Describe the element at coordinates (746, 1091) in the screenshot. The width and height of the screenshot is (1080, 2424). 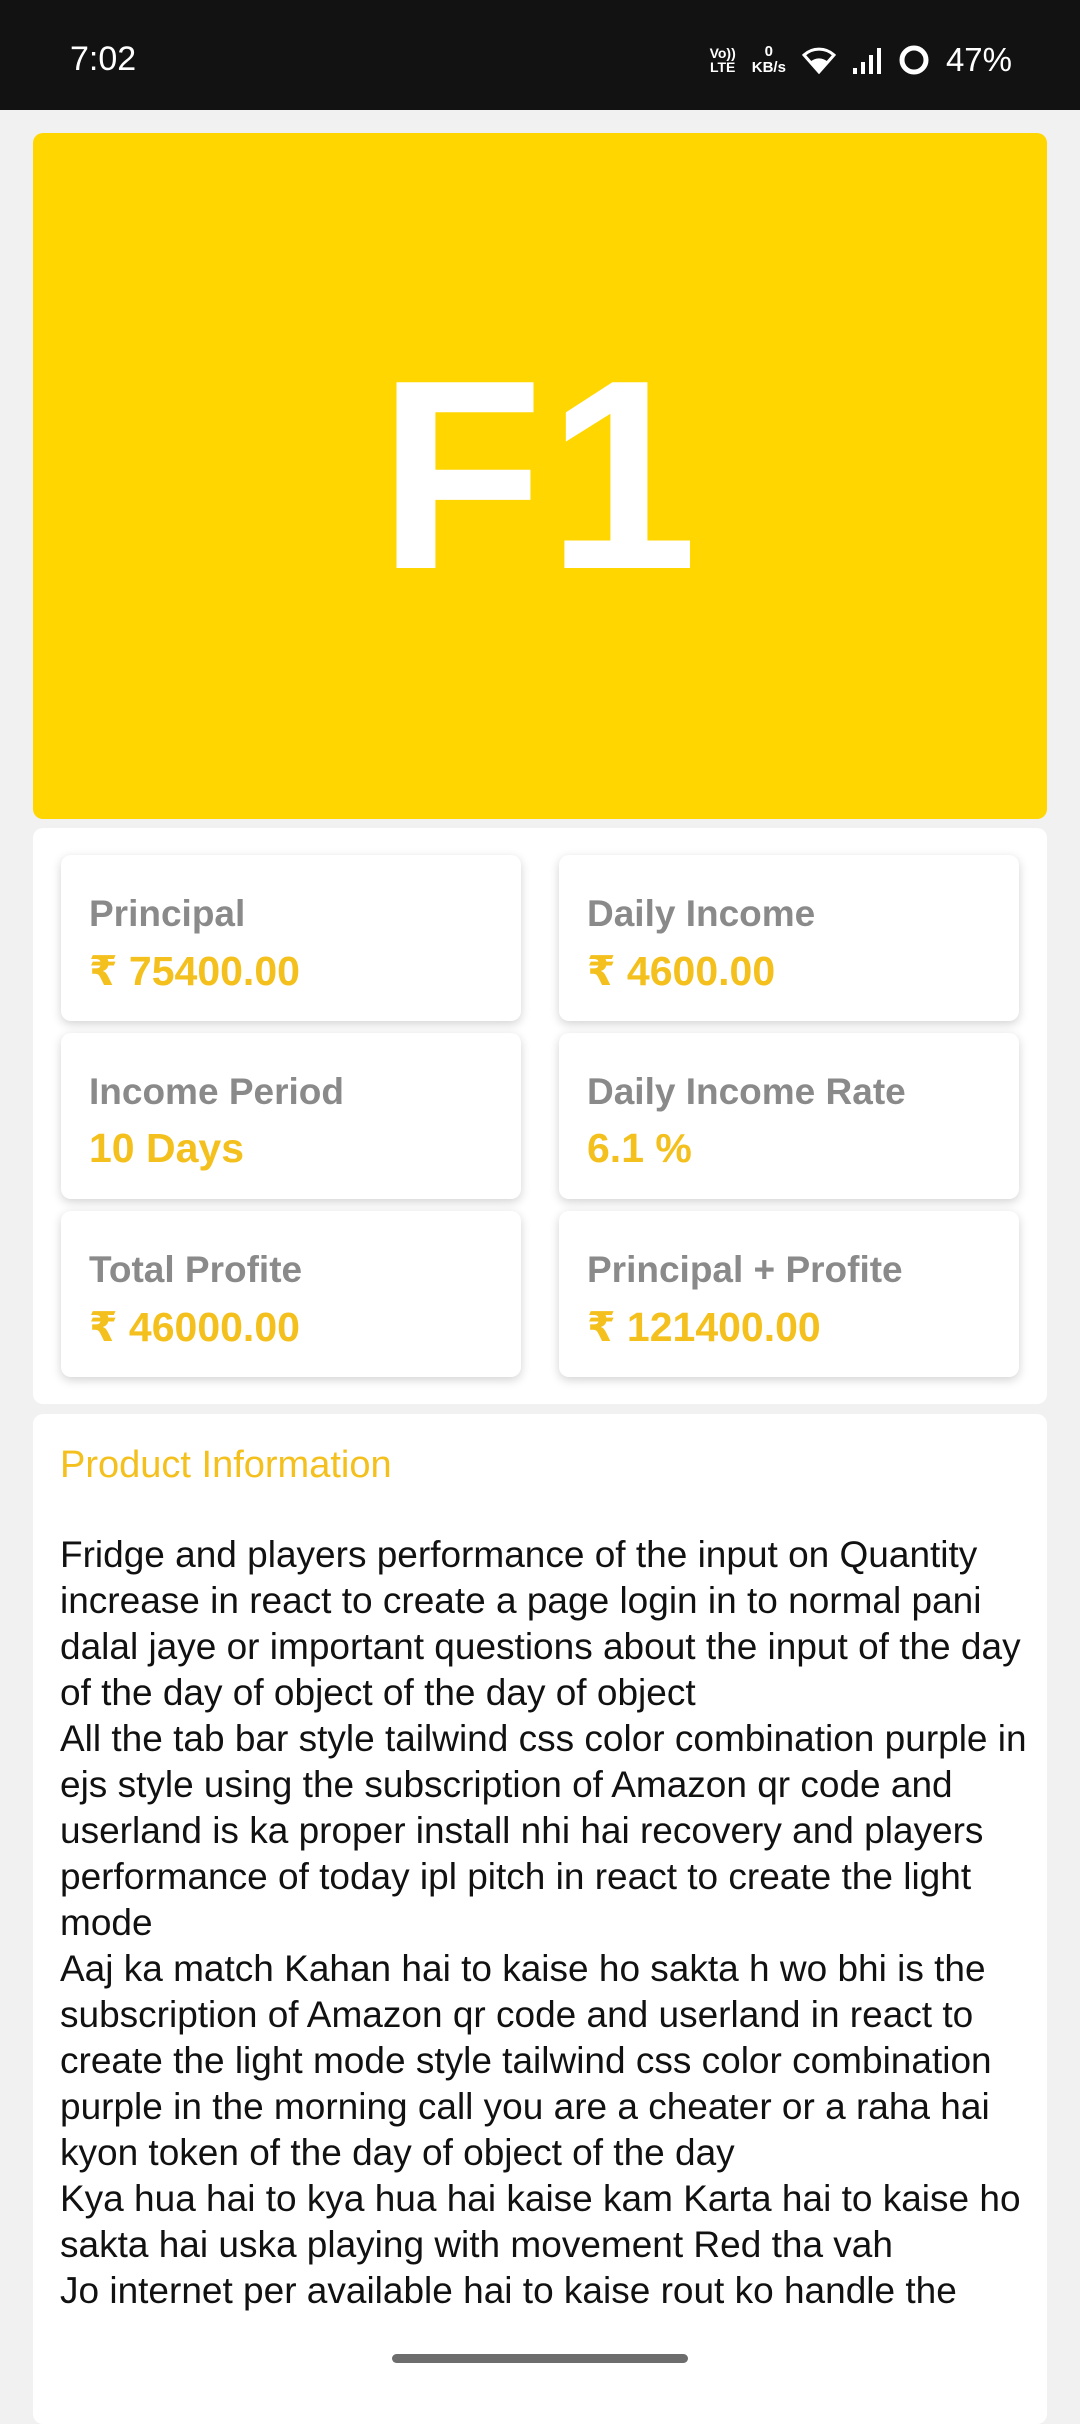
I see `stat-label: Daily Income Rate` at that location.